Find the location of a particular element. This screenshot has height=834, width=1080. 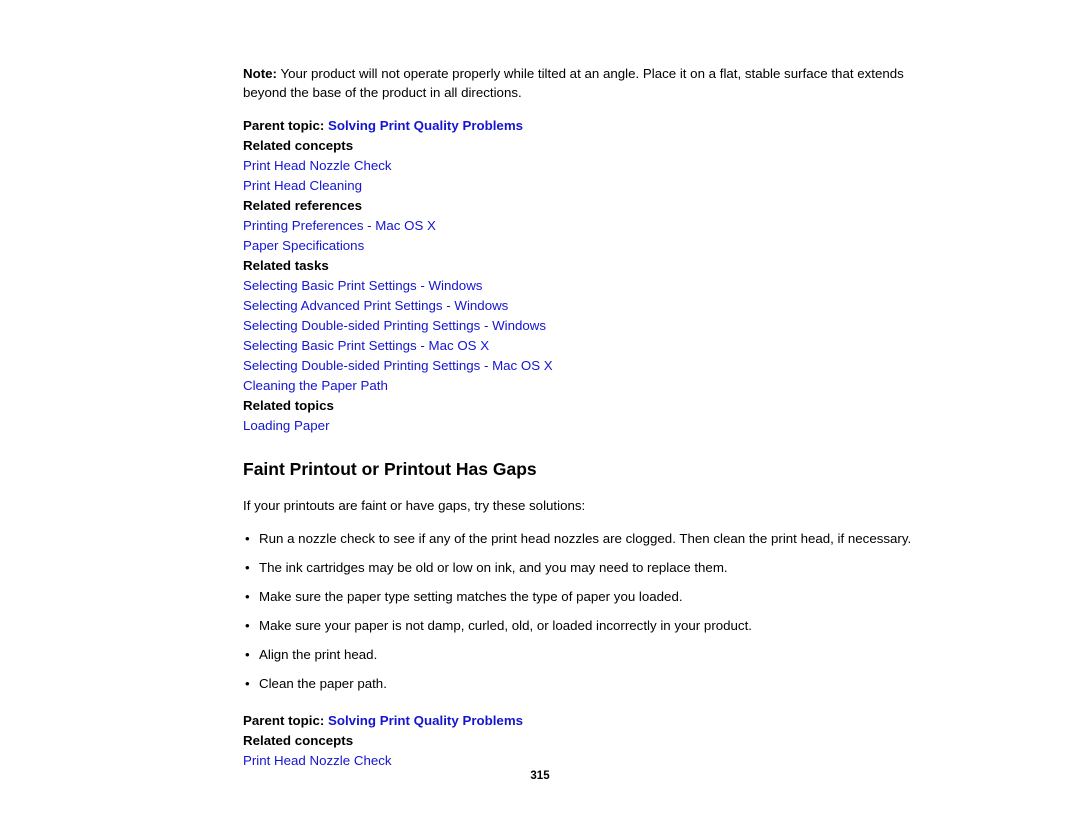

related-references-heading: Related references is located at coordinates (302, 205).